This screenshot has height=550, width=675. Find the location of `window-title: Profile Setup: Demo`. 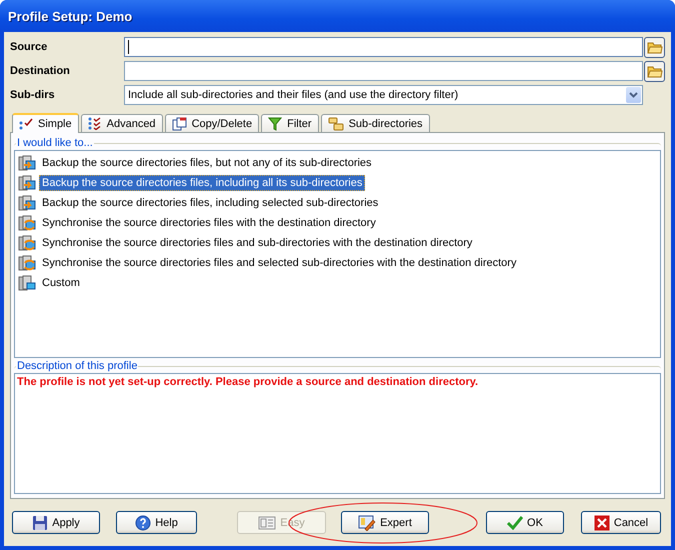

window-title: Profile Setup: Demo is located at coordinates (70, 16).